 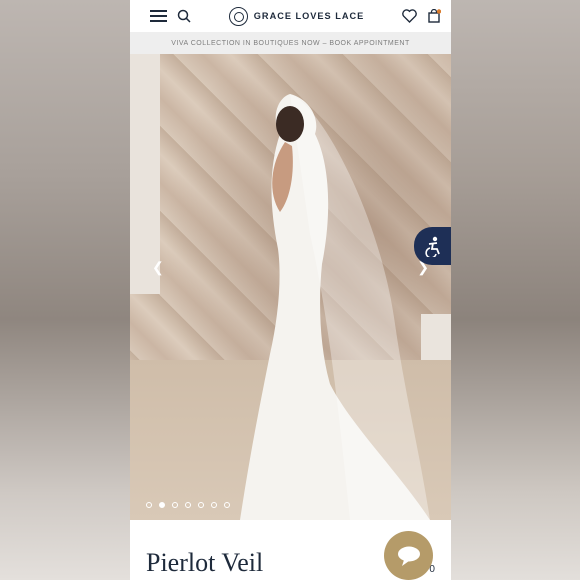 What do you see at coordinates (409, 16) in the screenshot?
I see `heart-icon` at bounding box center [409, 16].